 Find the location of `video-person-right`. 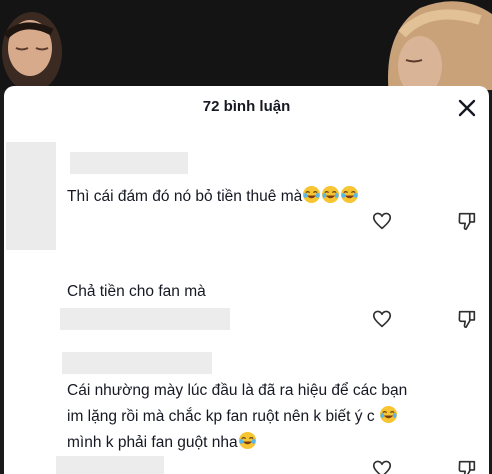

video-person-right is located at coordinates (440, 45).